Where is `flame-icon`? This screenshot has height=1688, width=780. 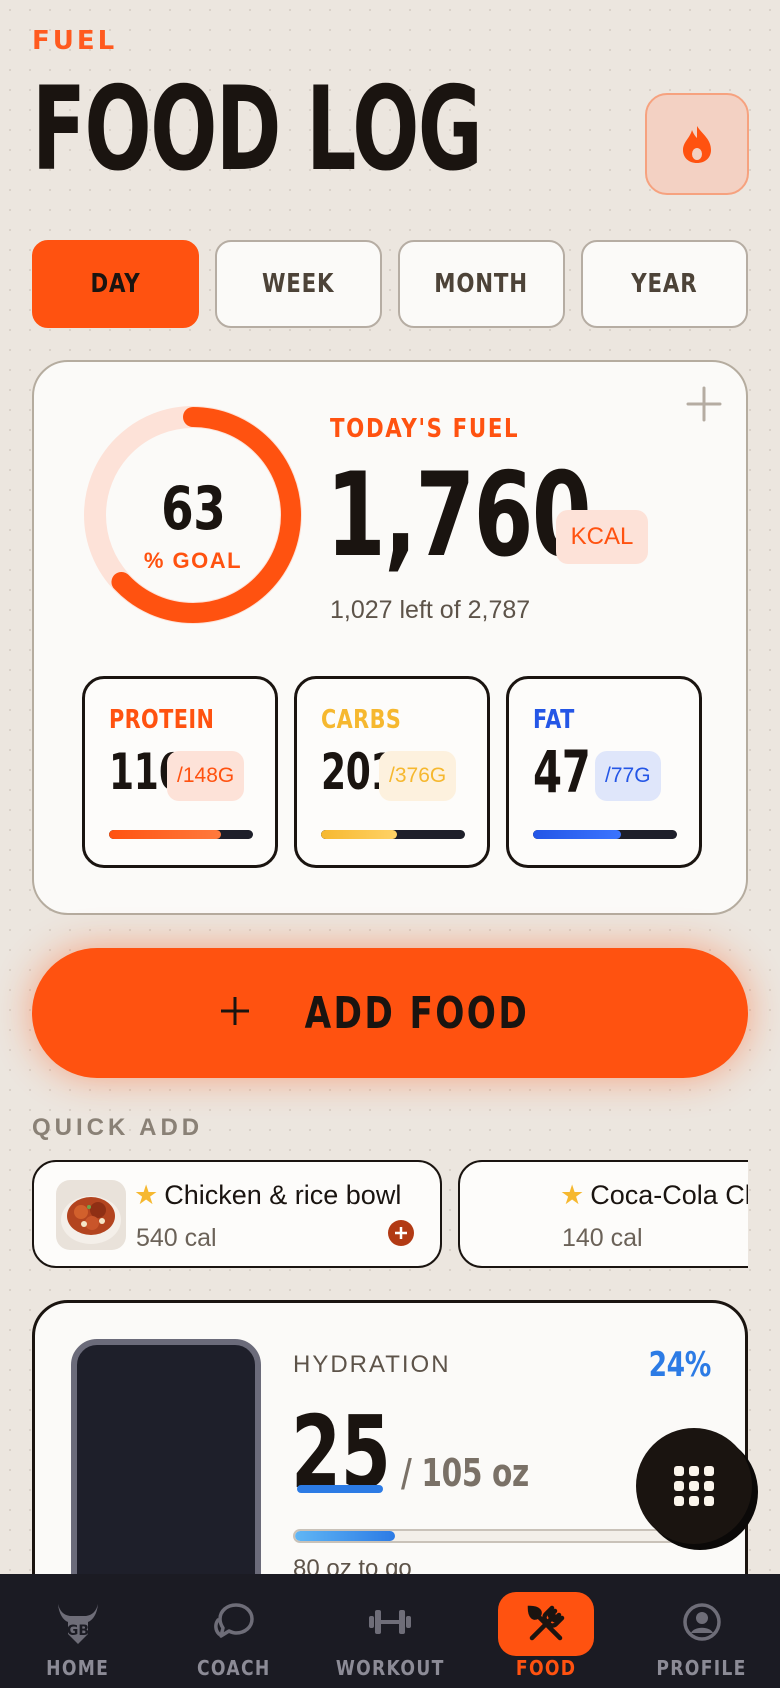
flame-icon is located at coordinates (697, 144).